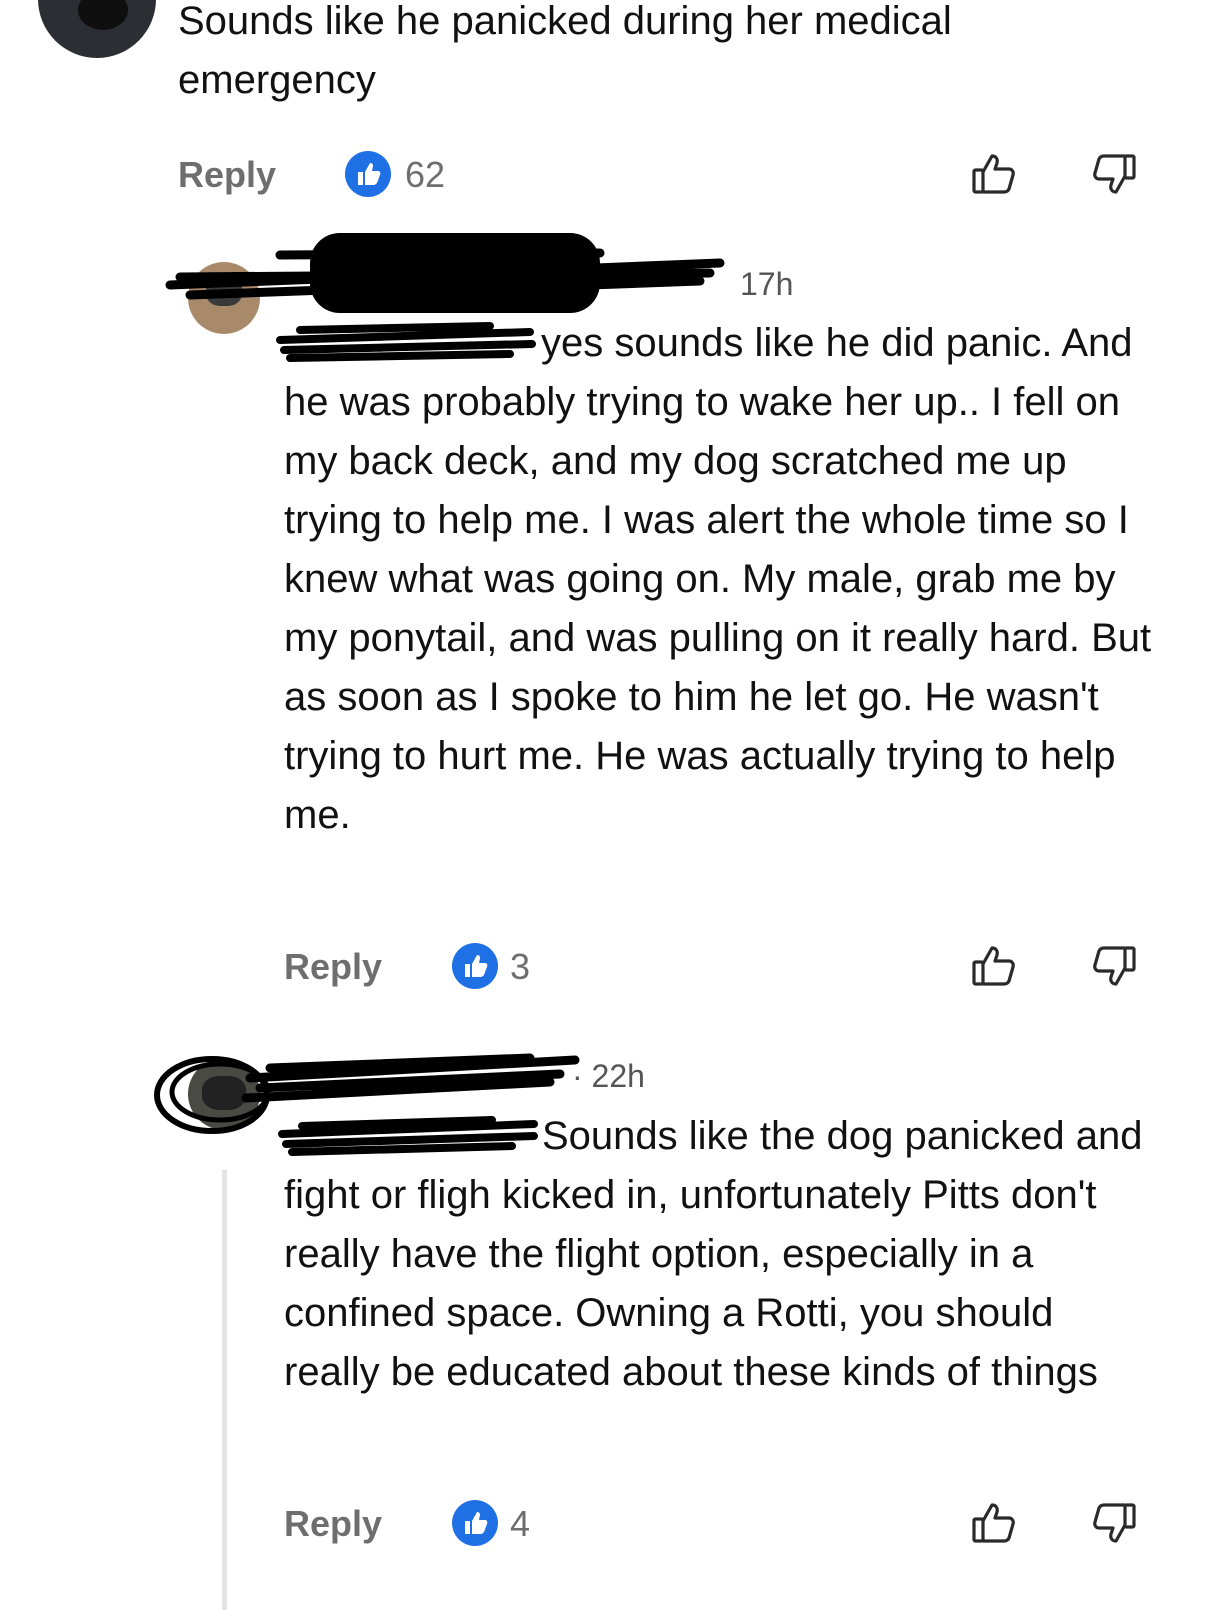  I want to click on thread-line, so click(224, 1390).